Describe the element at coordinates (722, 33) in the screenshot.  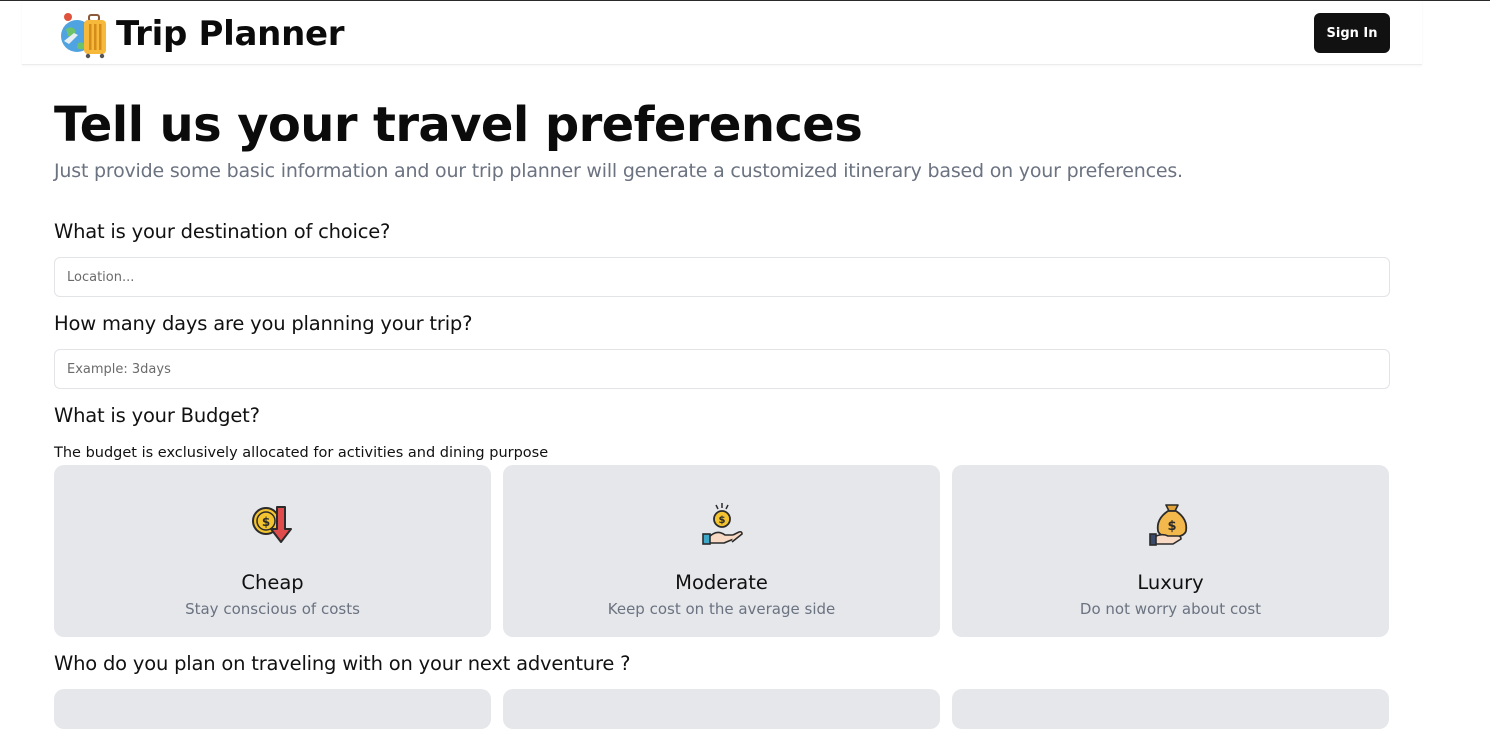
I see `site-header: Trip Planner Sign In` at that location.